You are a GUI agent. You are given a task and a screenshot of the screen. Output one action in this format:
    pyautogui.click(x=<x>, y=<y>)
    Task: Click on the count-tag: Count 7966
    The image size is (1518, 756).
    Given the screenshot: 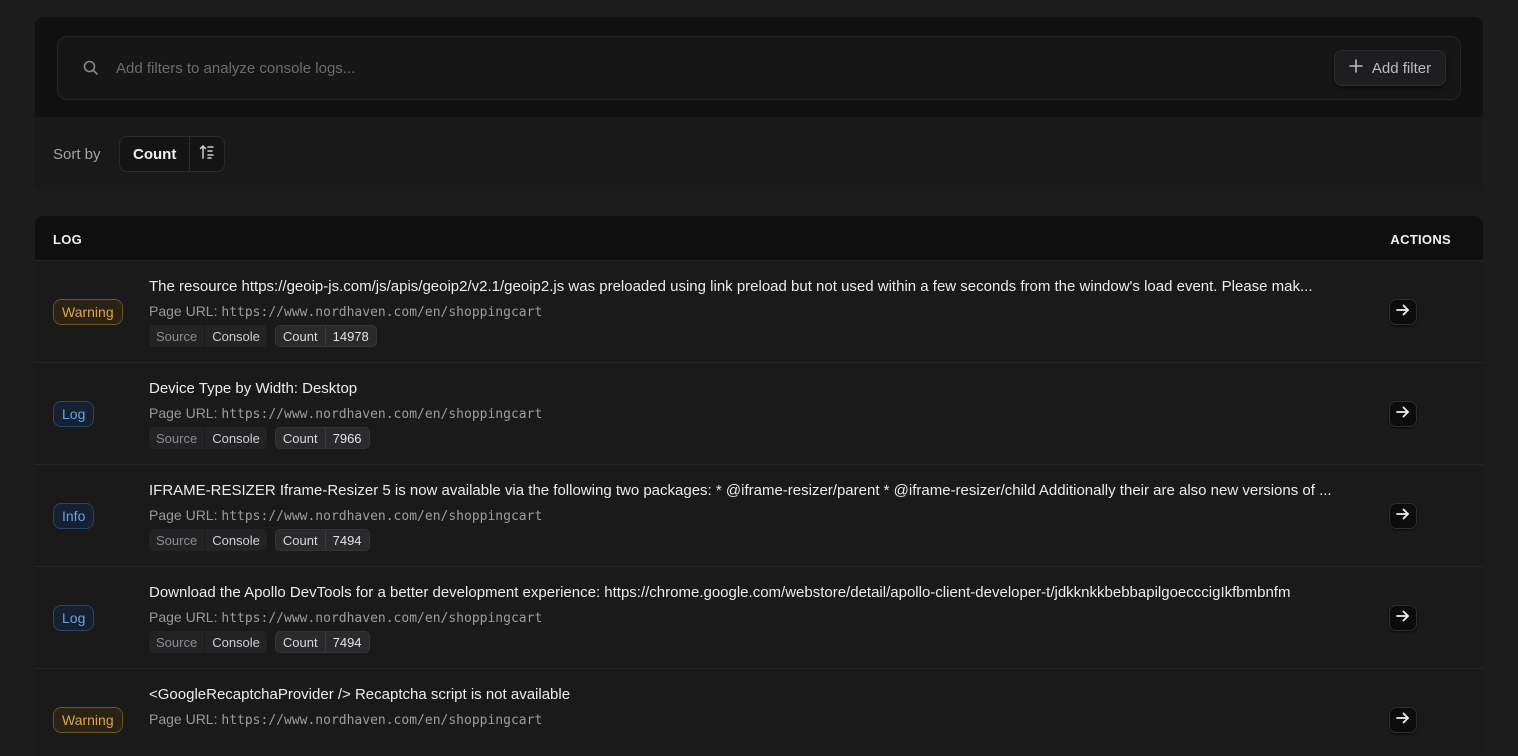 What is the action you would take?
    pyautogui.click(x=322, y=438)
    